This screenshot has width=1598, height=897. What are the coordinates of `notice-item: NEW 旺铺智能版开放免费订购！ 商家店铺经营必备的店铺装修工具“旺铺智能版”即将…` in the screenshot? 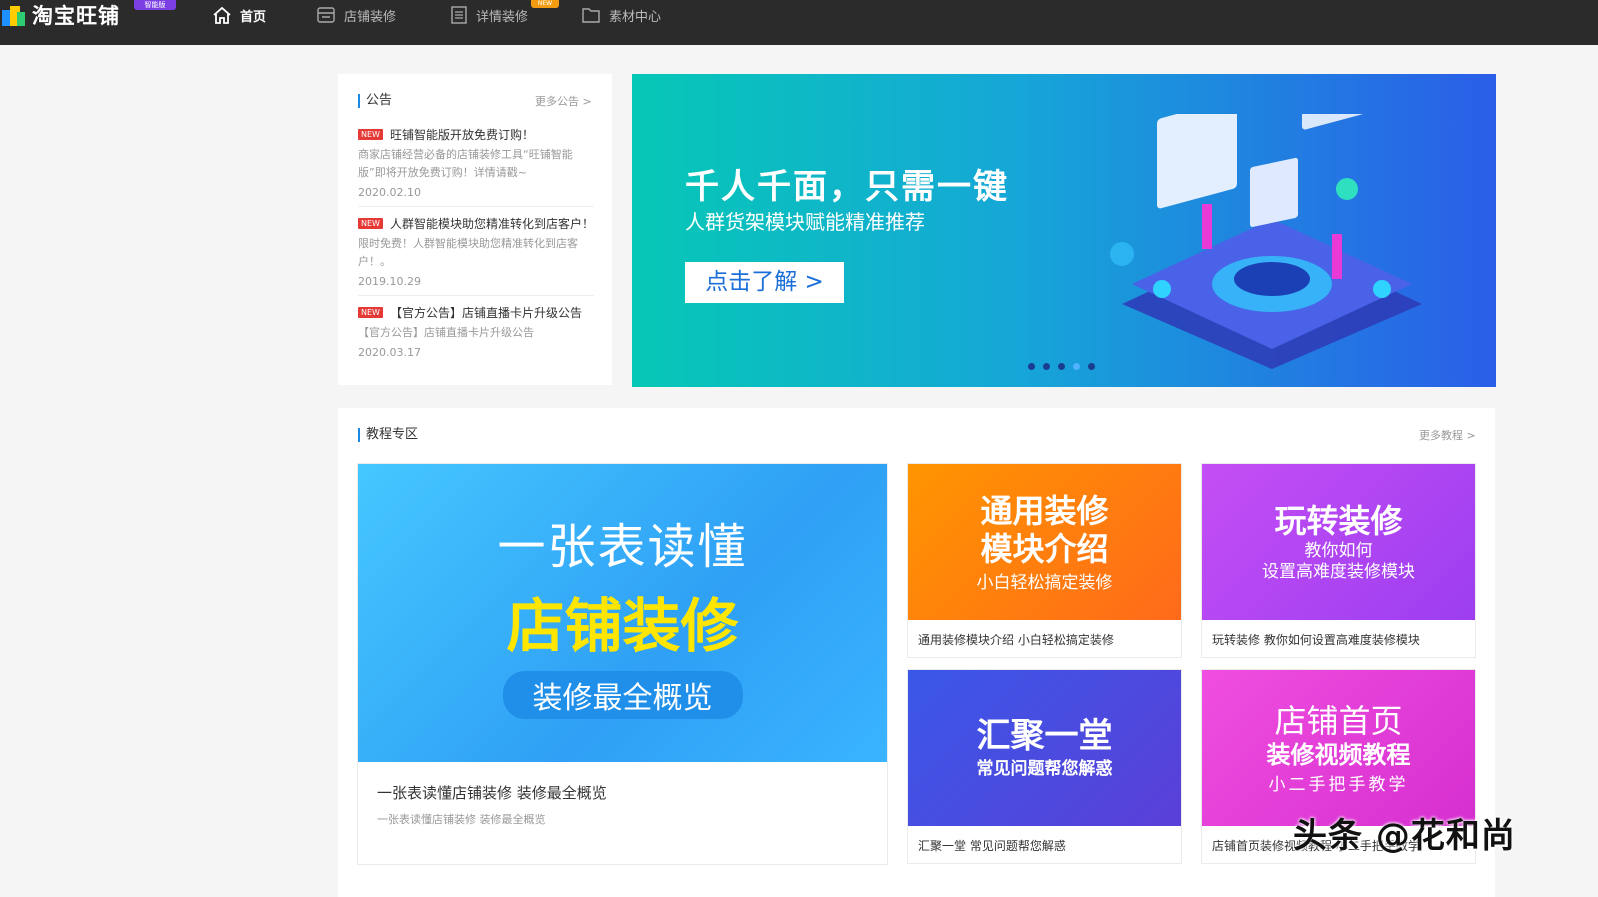 It's located at (476, 162).